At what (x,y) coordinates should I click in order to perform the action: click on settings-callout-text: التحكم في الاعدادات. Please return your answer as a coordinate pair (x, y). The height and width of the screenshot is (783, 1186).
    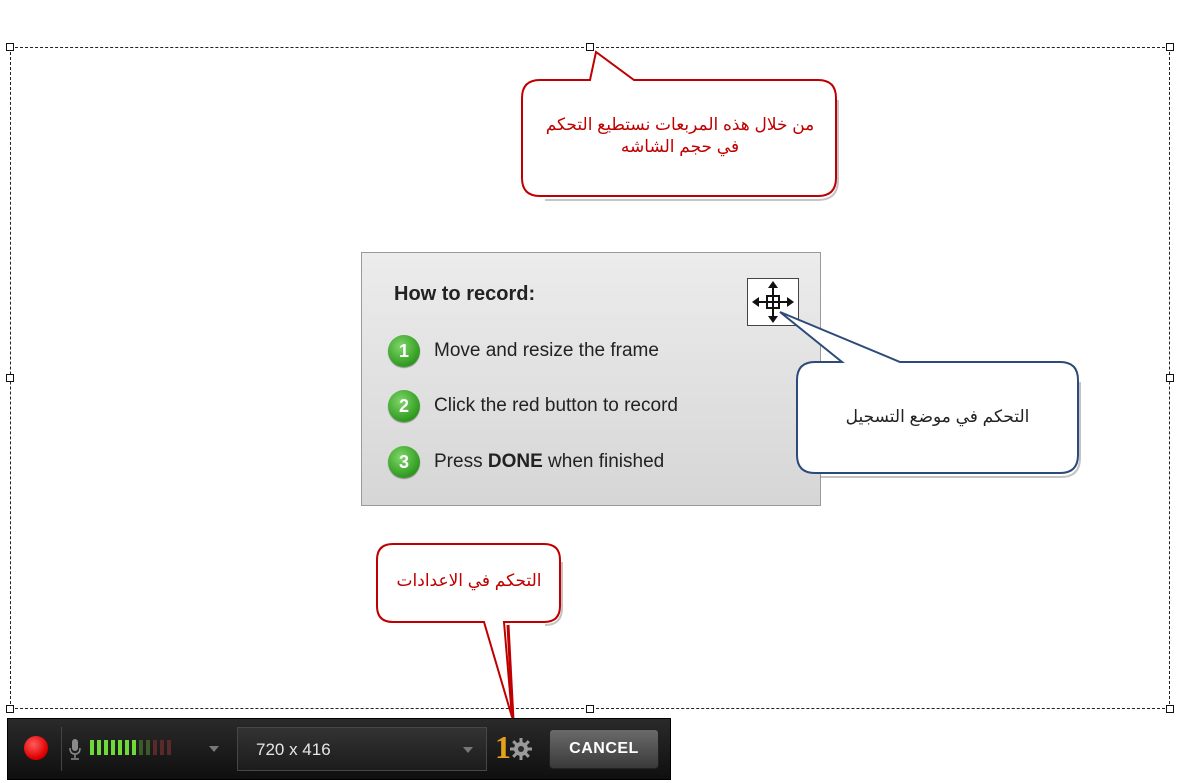
    Looking at the image, I should click on (469, 580).